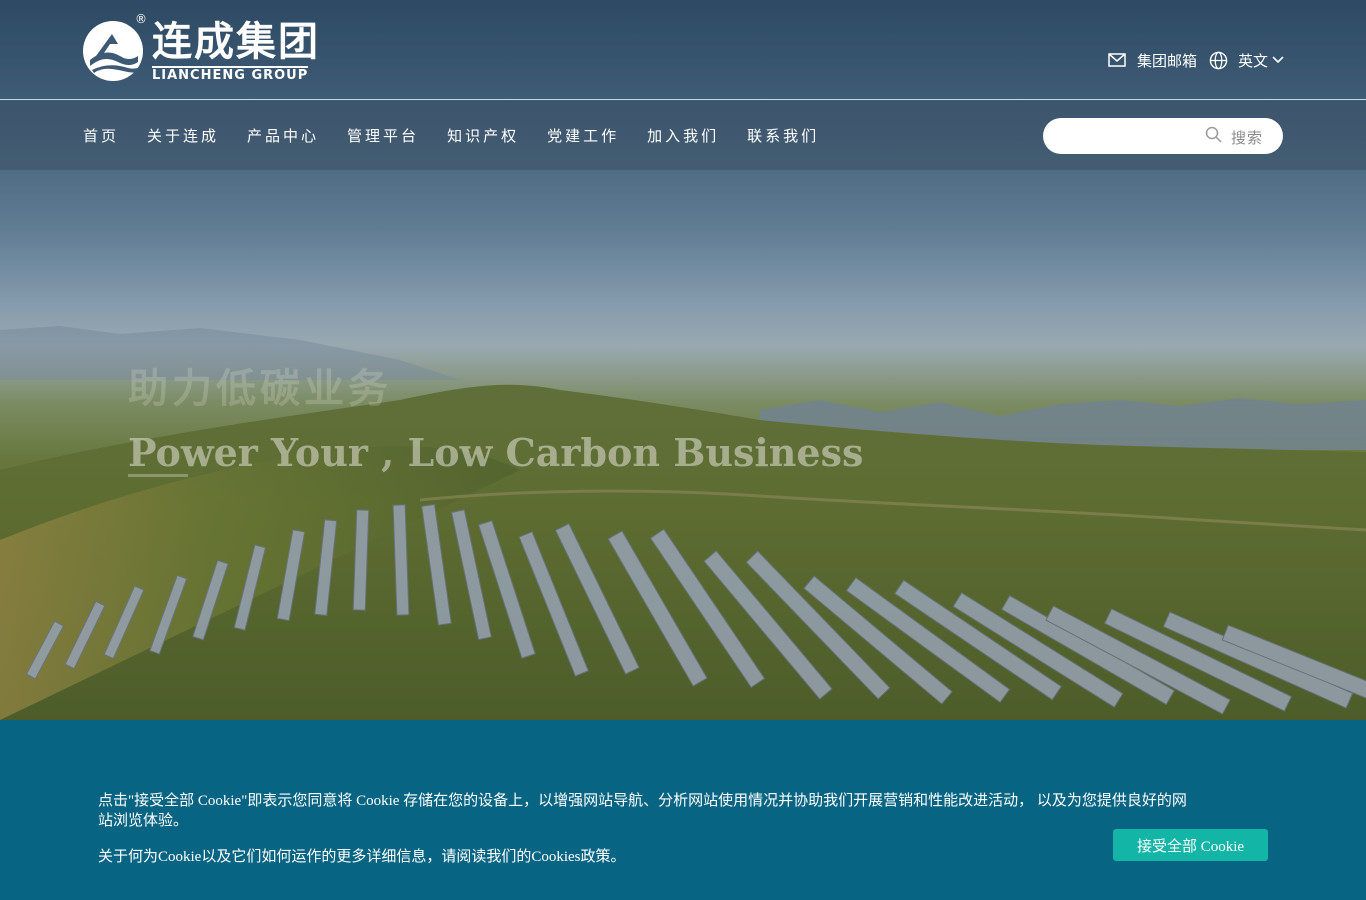  I want to click on language-switcher: 英文, so click(1246, 60).